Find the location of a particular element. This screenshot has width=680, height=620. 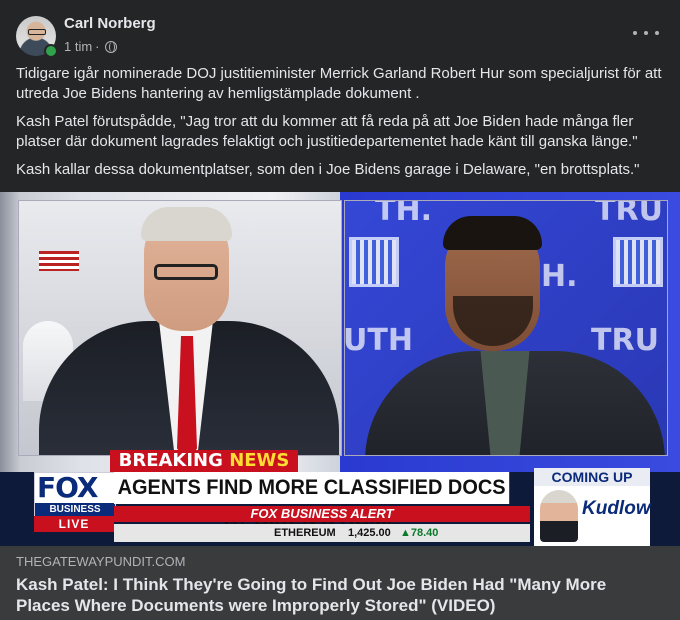

anchor-glasses is located at coordinates (186, 272).